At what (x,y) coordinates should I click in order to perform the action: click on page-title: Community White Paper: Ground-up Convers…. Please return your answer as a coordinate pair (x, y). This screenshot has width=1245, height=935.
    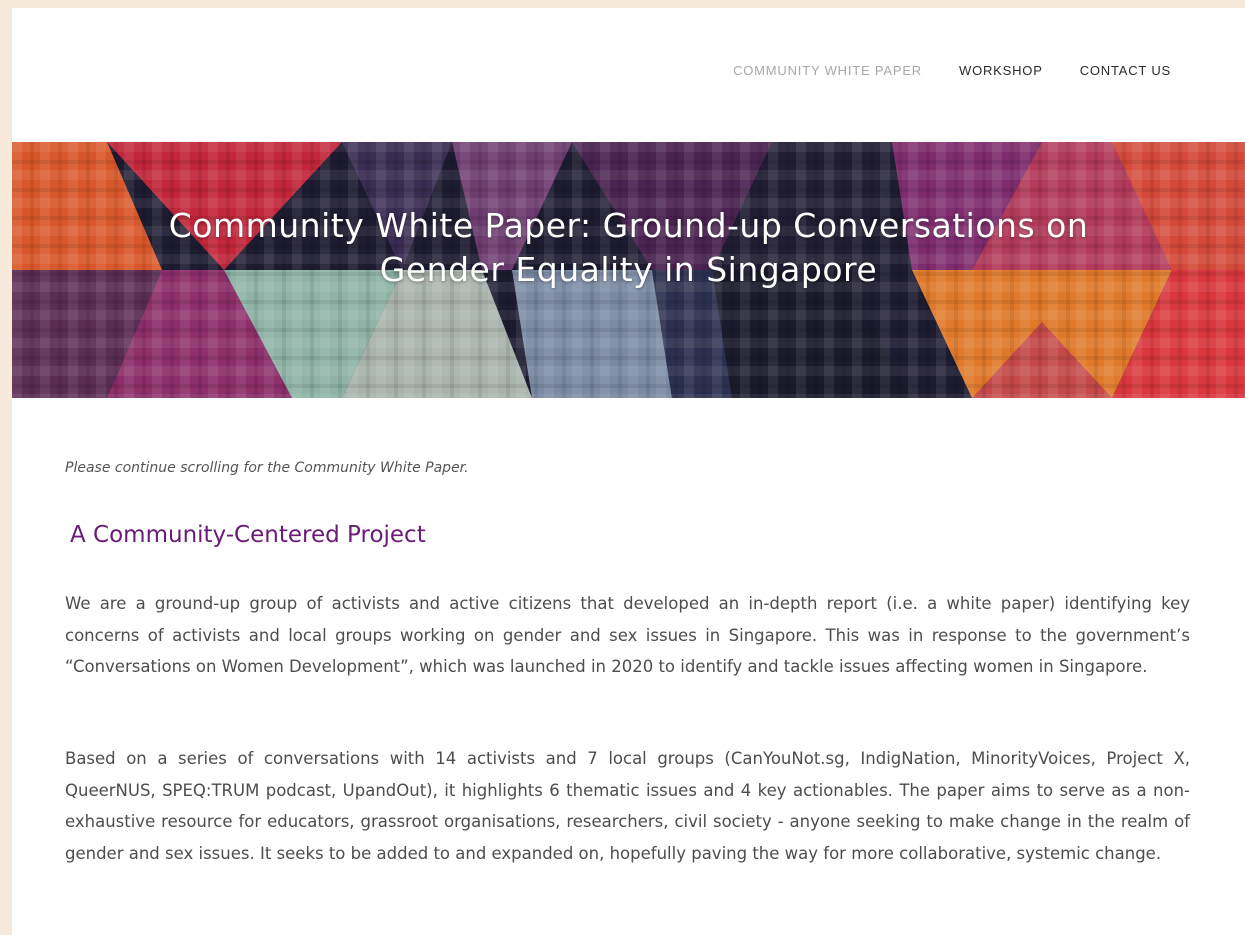
    Looking at the image, I should click on (628, 247).